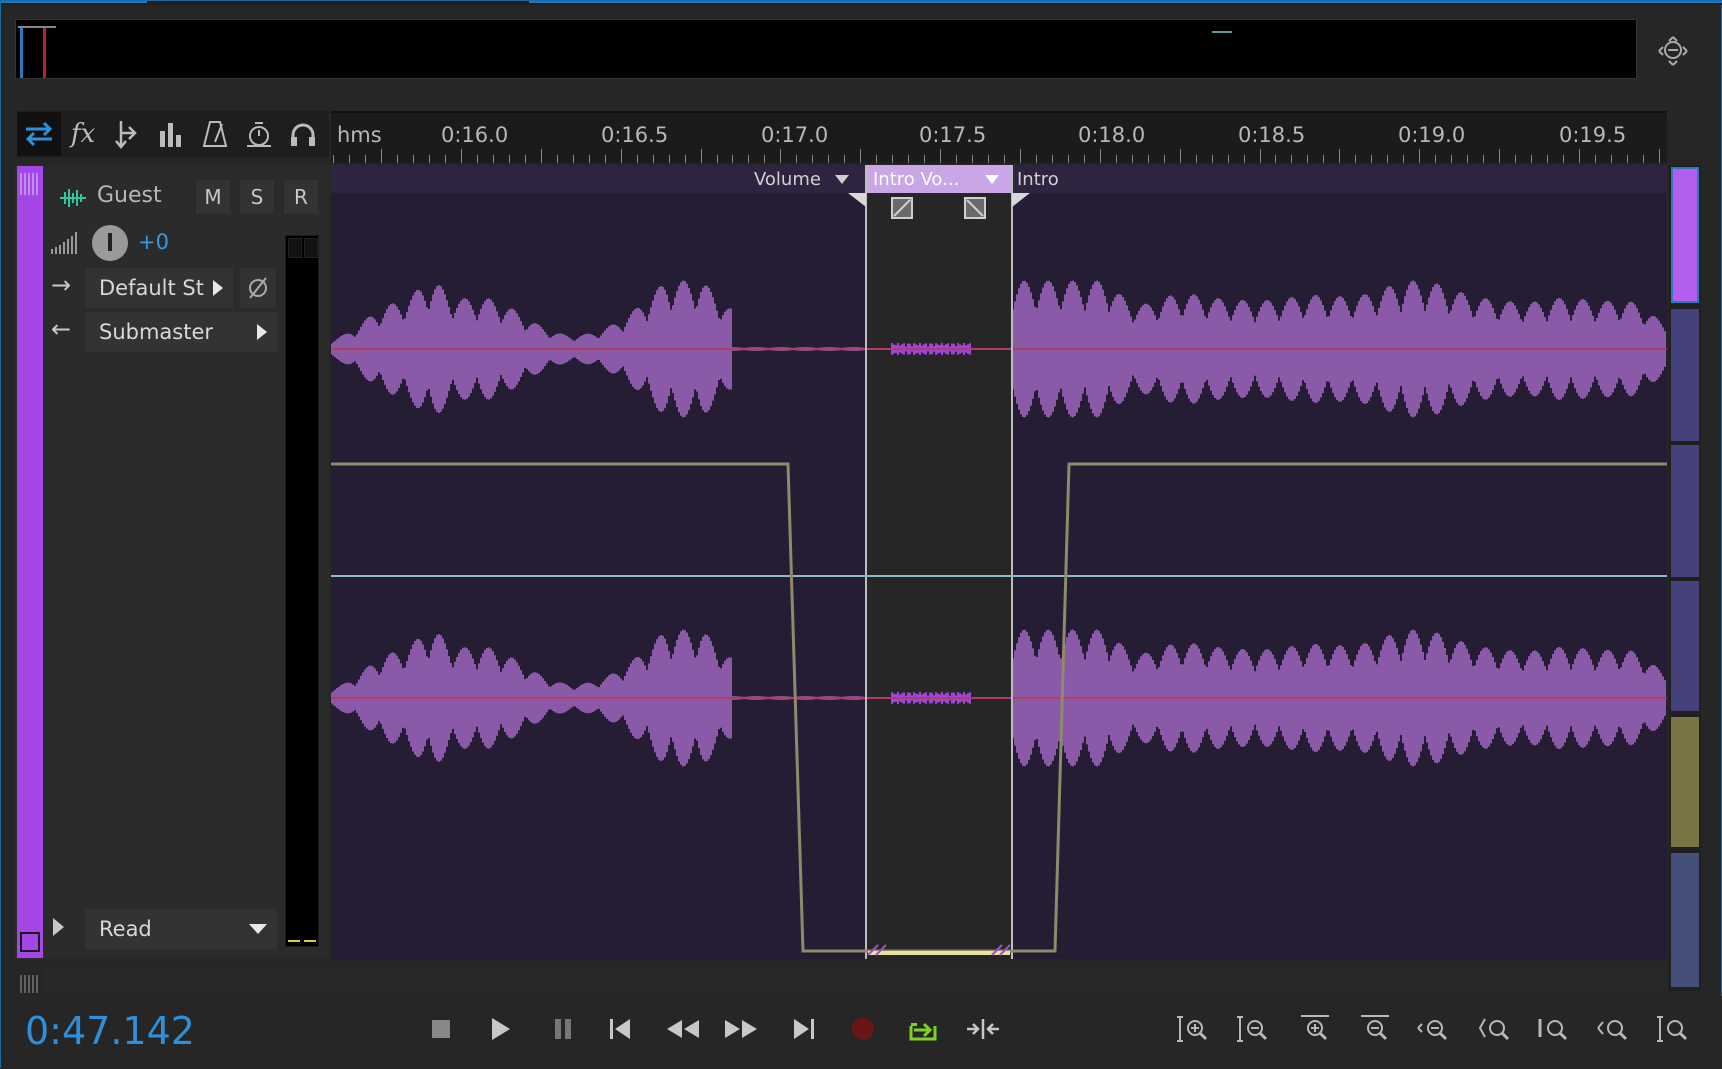 The width and height of the screenshot is (1722, 1069). I want to click on clip-tab-intro: Intro, so click(1057, 179).